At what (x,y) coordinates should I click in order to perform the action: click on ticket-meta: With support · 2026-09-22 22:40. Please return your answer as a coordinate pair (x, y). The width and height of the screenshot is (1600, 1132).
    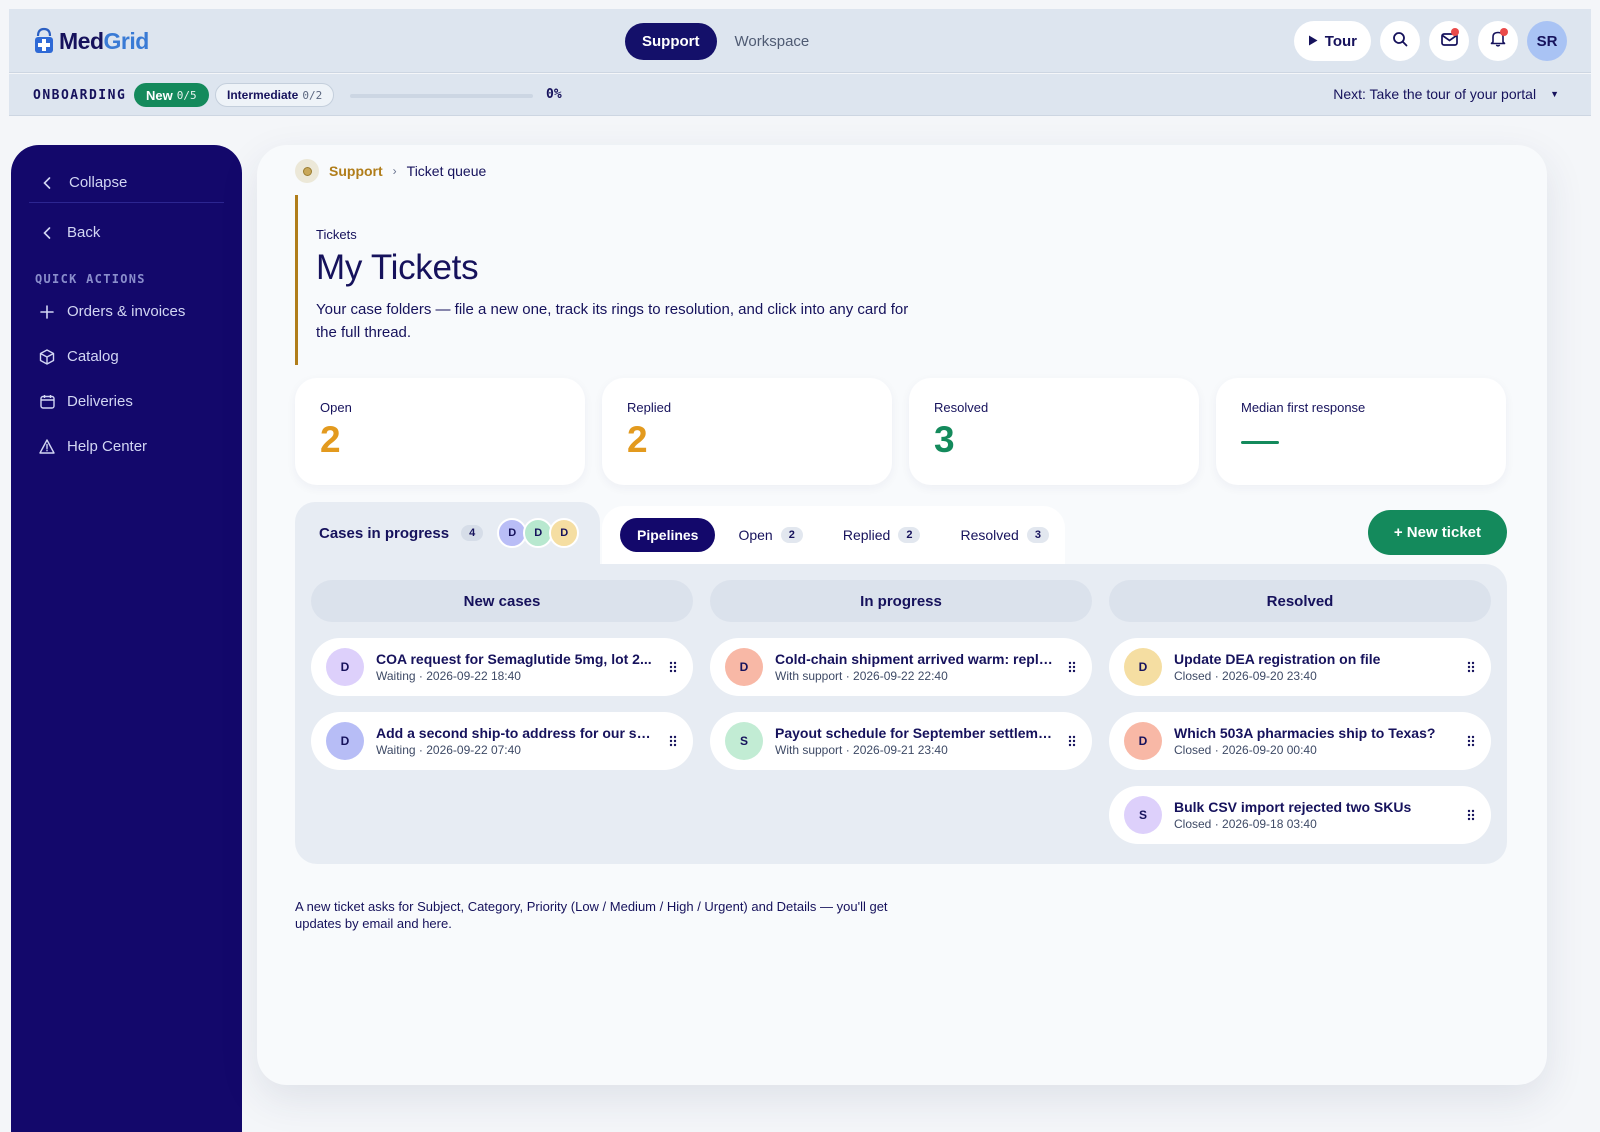
    Looking at the image, I should click on (861, 676).